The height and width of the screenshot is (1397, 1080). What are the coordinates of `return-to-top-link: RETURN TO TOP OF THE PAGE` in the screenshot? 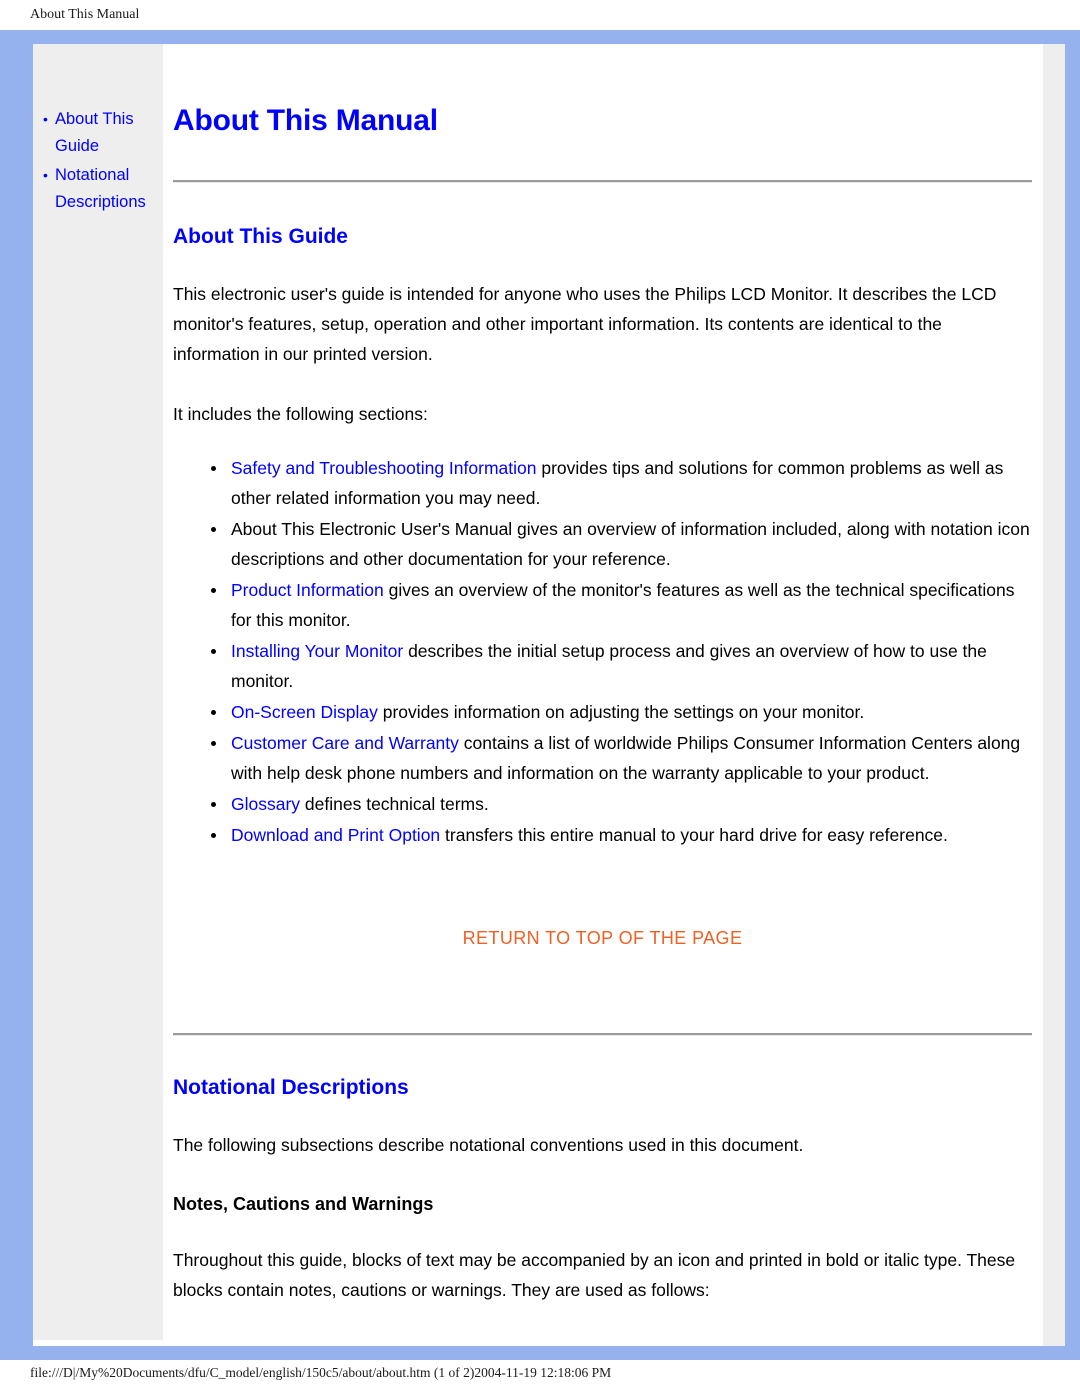 It's located at (603, 938).